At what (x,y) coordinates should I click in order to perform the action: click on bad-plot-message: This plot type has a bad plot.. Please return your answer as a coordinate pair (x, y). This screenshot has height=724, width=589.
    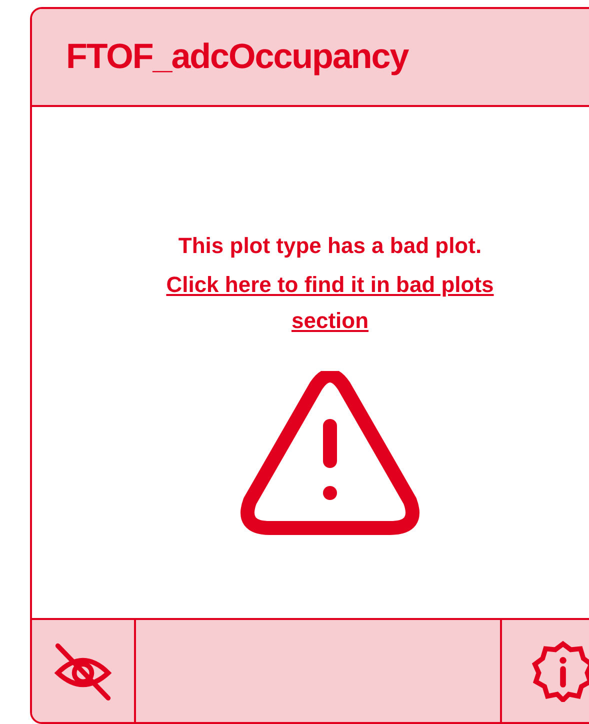
    Looking at the image, I should click on (330, 246).